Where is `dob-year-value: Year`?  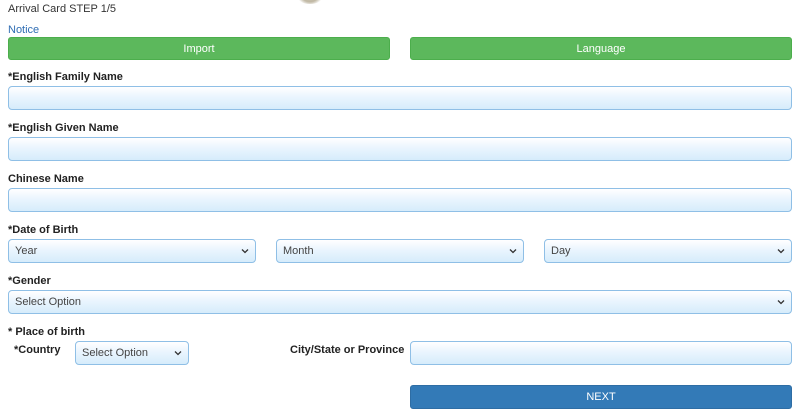
dob-year-value: Year is located at coordinates (26, 251).